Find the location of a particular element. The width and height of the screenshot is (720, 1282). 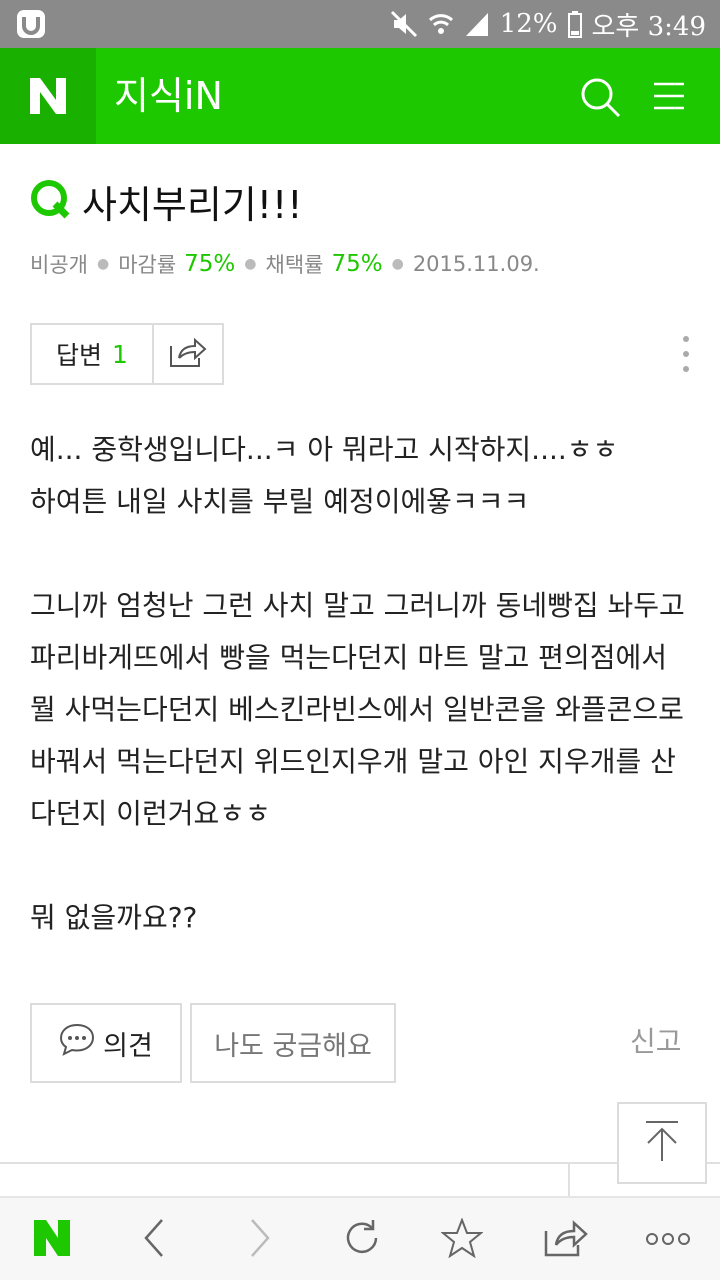

question-date: 2015.11.09. is located at coordinates (476, 264).